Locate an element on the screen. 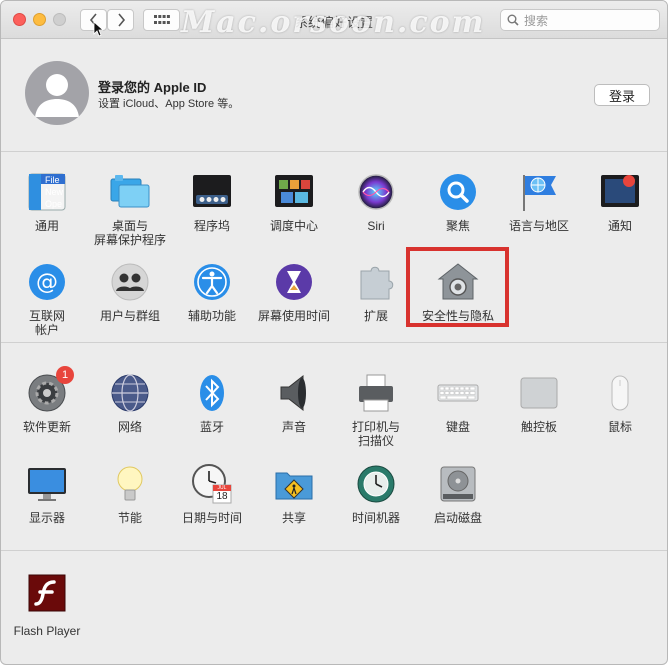  user-silhouette-icon is located at coordinates (57, 95).